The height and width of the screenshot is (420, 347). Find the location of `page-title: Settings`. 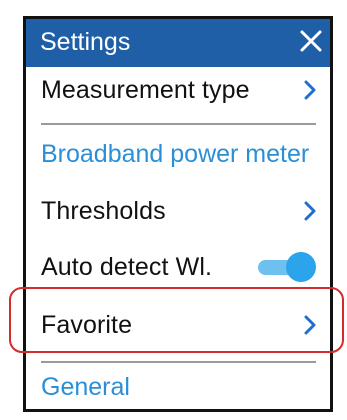

page-title: Settings is located at coordinates (85, 42).